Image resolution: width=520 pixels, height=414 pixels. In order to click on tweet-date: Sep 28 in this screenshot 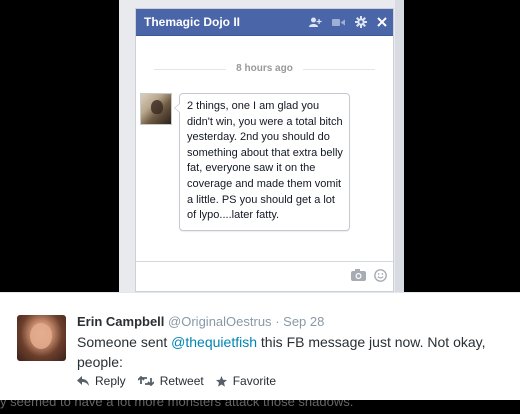, I will do `click(303, 321)`.